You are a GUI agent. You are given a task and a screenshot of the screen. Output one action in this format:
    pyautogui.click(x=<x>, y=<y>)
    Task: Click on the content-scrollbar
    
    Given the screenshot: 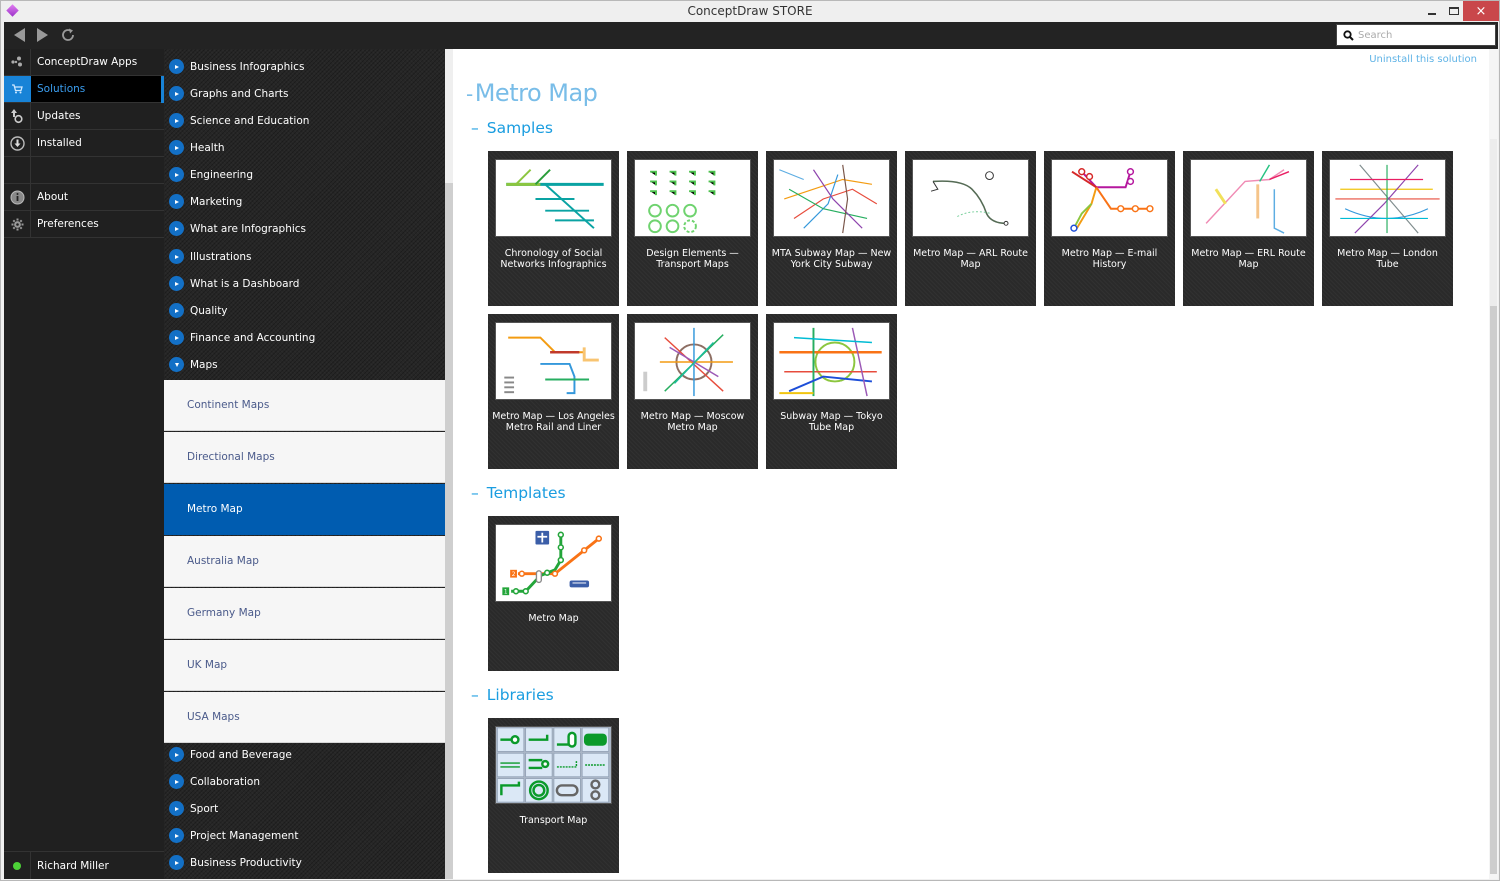 What is the action you would take?
    pyautogui.click(x=1493, y=464)
    